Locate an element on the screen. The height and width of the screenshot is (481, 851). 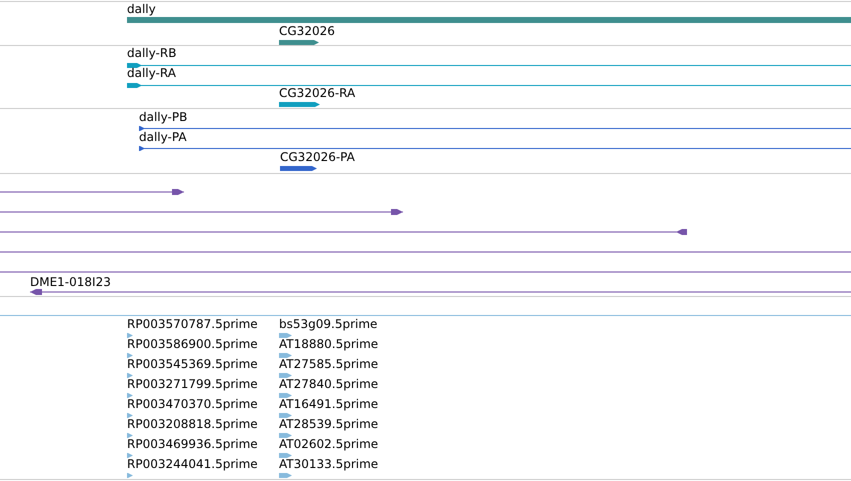
feature-label: CG32026 is located at coordinates (307, 31).